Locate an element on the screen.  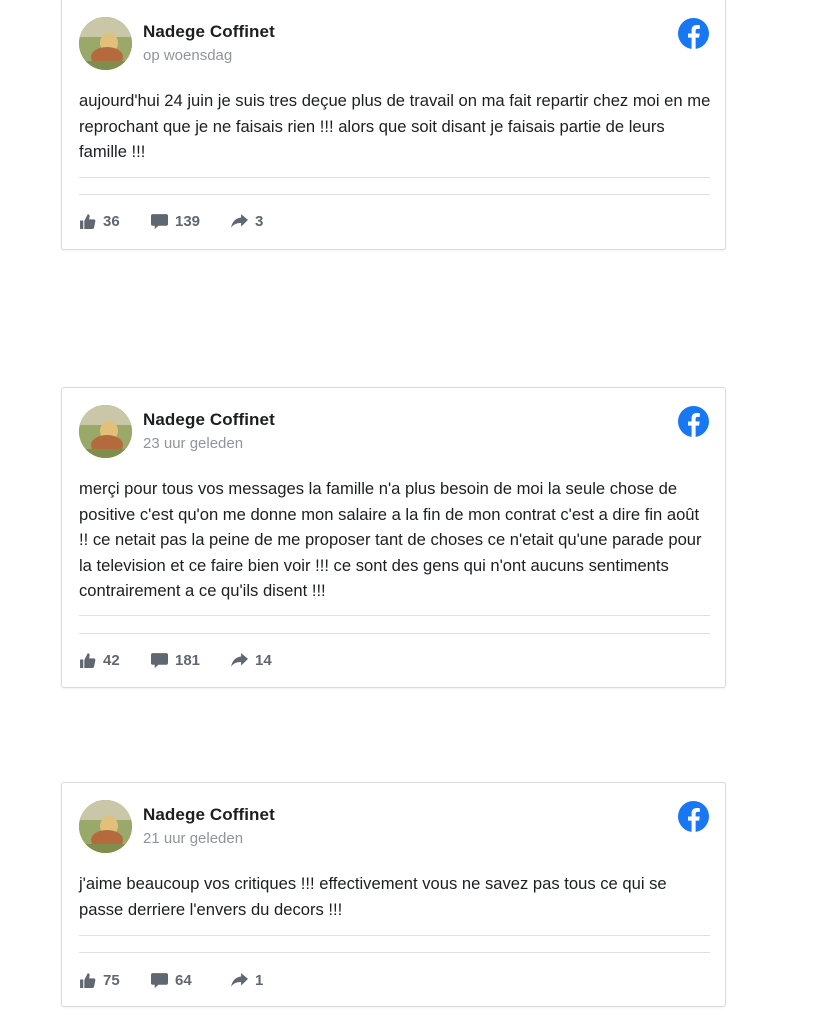
share-count: 14 is located at coordinates (256, 660).